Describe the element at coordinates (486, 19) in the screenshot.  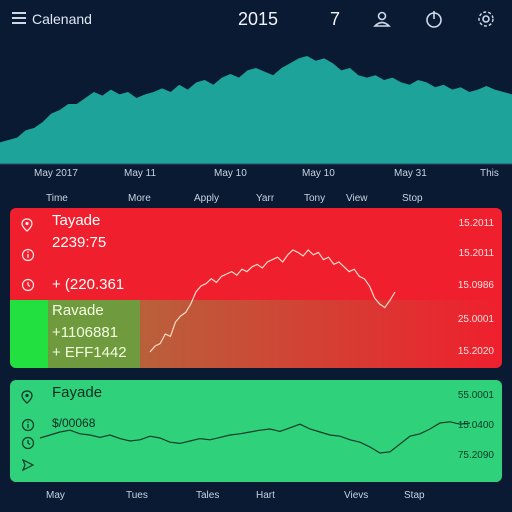
I see `settings-icon` at that location.